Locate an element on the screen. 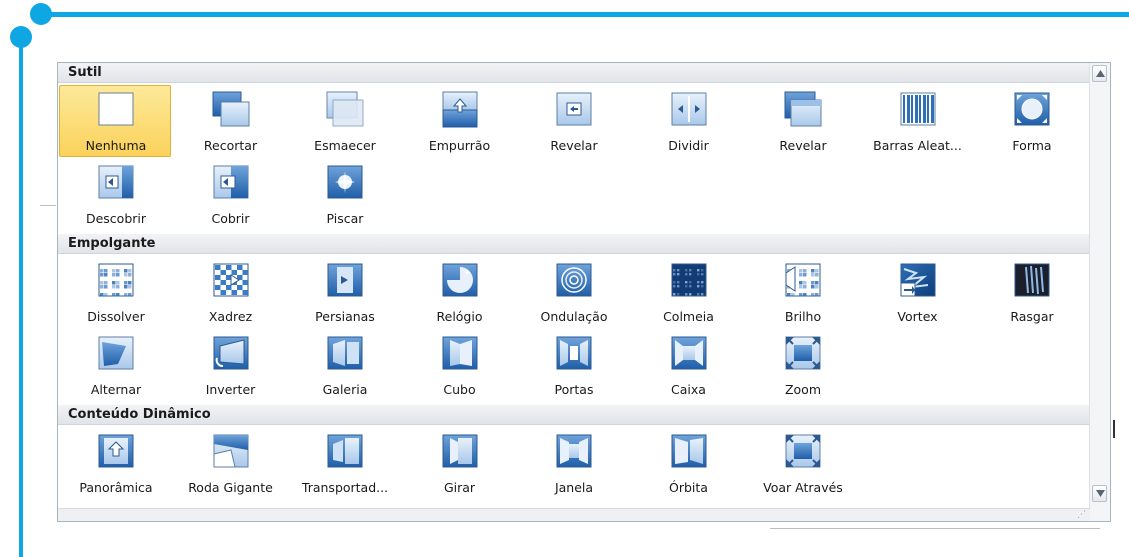 This screenshot has width=1129, height=557. transition-option: Forma is located at coordinates (1031, 121).